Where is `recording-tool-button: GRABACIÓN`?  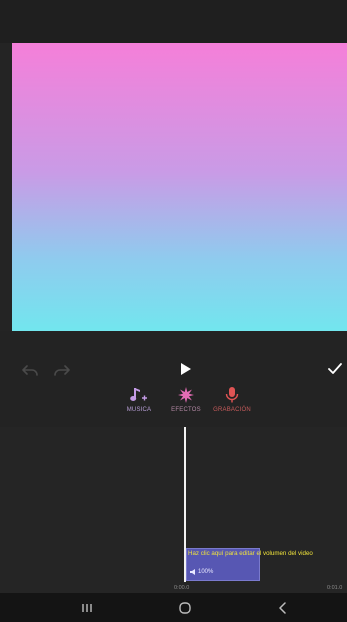
recording-tool-button: GRABACIÓN is located at coordinates (232, 400).